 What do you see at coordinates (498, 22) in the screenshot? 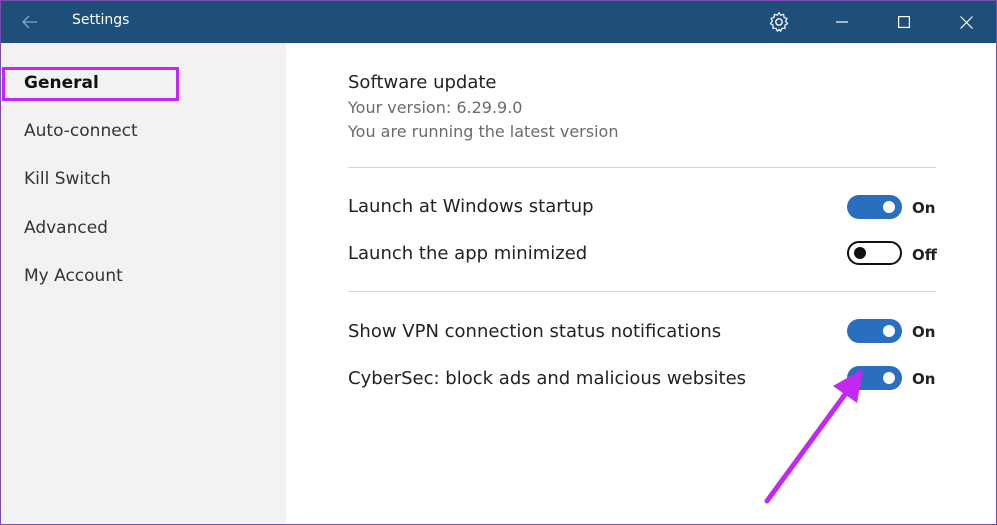
I see `title-bar: Settings` at bounding box center [498, 22].